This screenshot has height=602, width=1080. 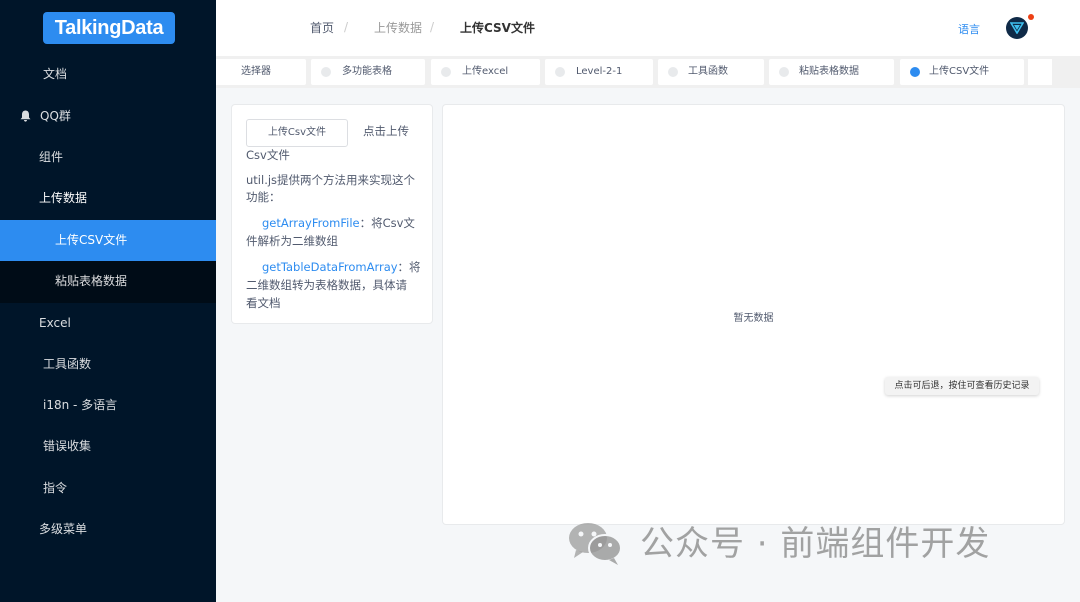 I want to click on wechat-icon, so click(x=595, y=544).